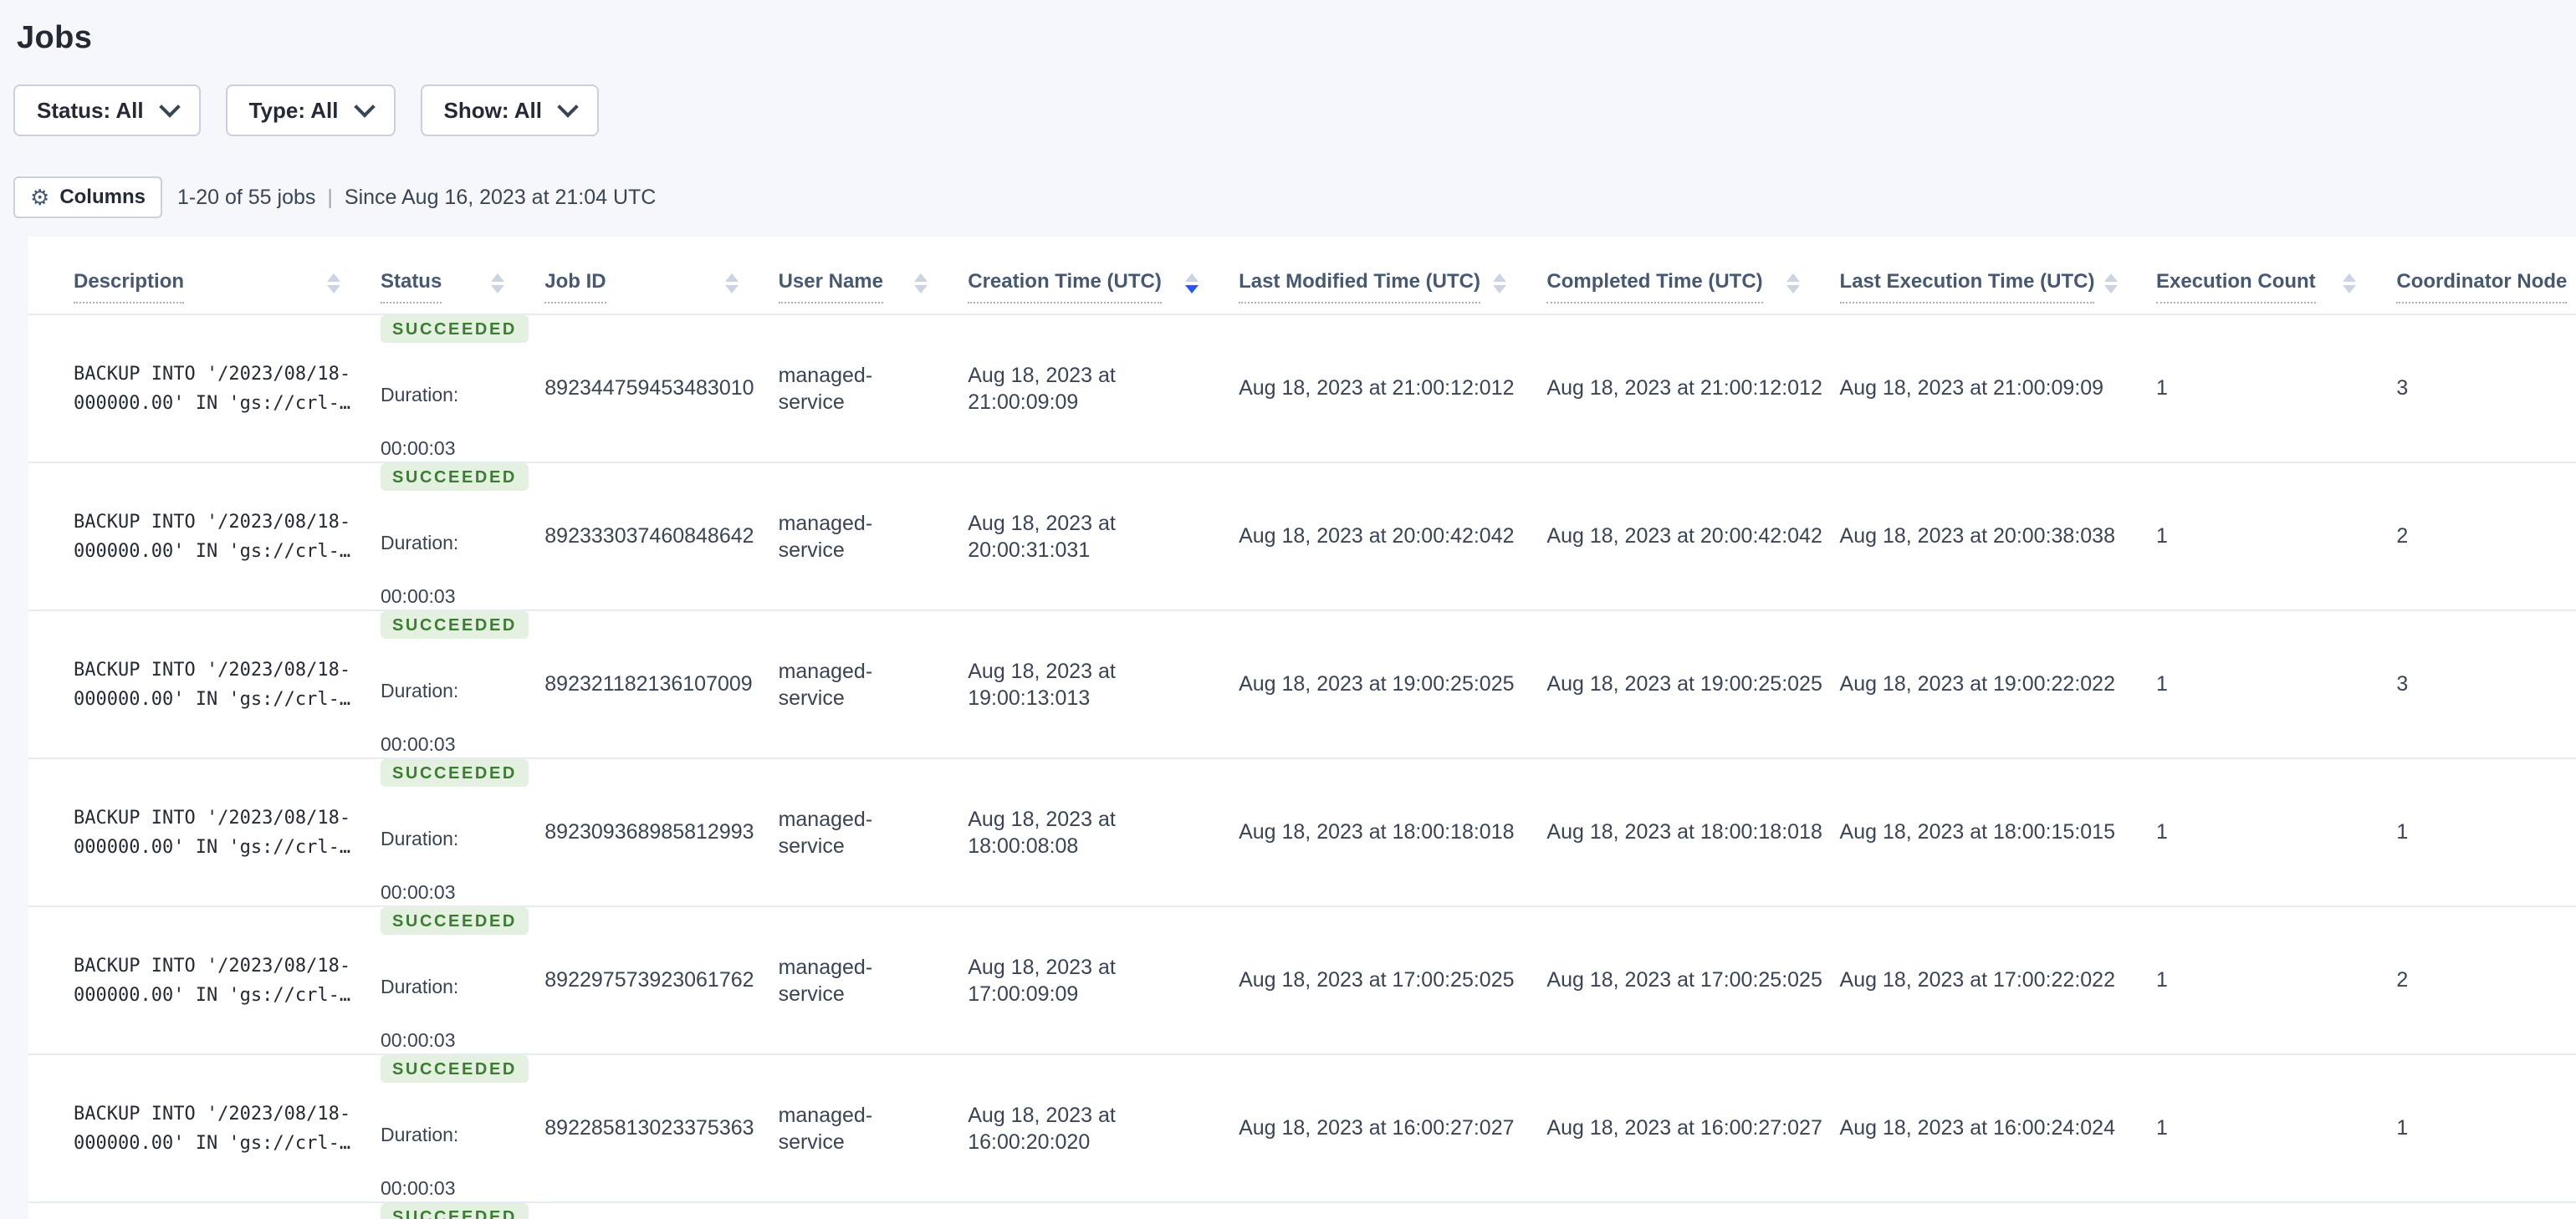 Image resolution: width=2576 pixels, height=1219 pixels. I want to click on last-execution-time: Aug 18, 2023 at 21:00:09:09, so click(1971, 388).